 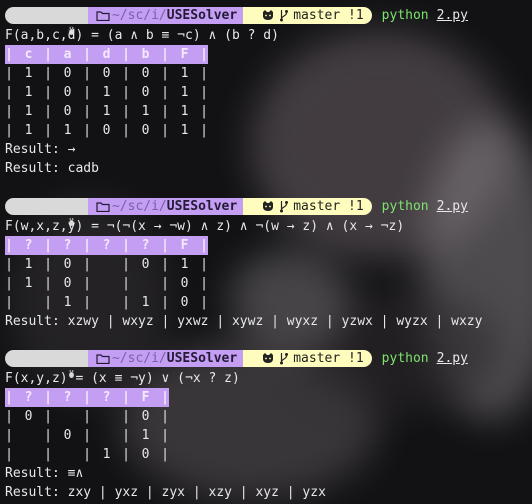 I want to click on table-row: | 1 | 0 | 1 | 1 | 1 |, so click(x=106, y=111).